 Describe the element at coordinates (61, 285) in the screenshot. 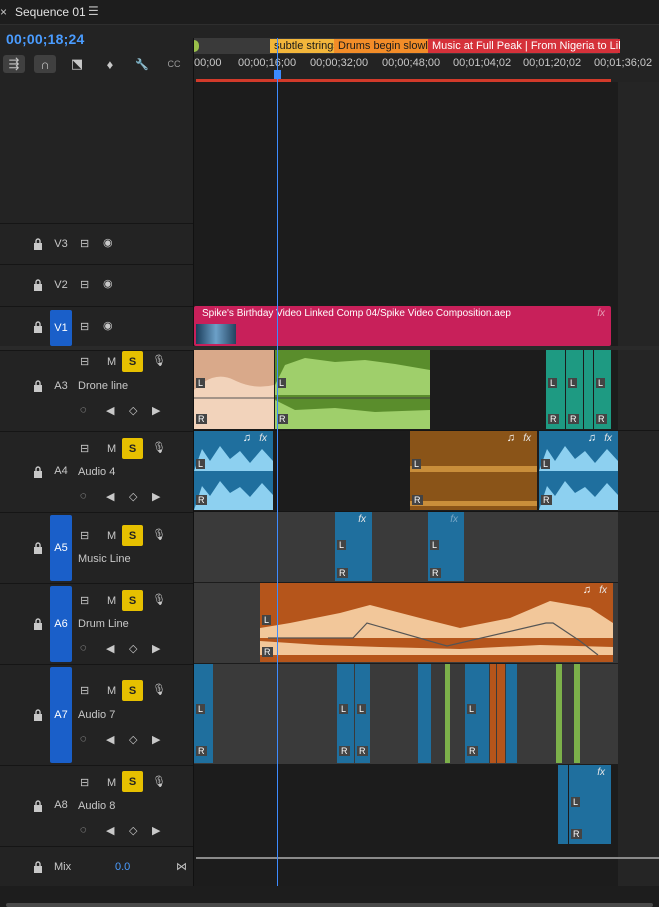

I see `track-target-v2: V2` at that location.